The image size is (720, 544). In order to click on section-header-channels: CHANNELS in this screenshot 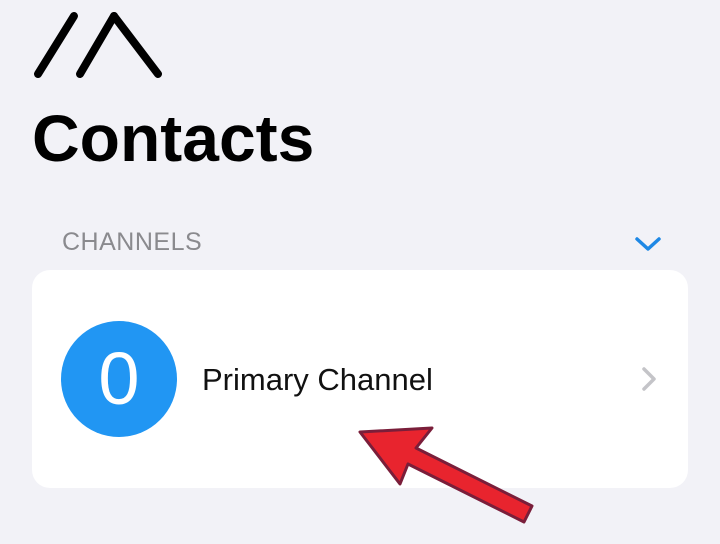, I will do `click(132, 242)`.